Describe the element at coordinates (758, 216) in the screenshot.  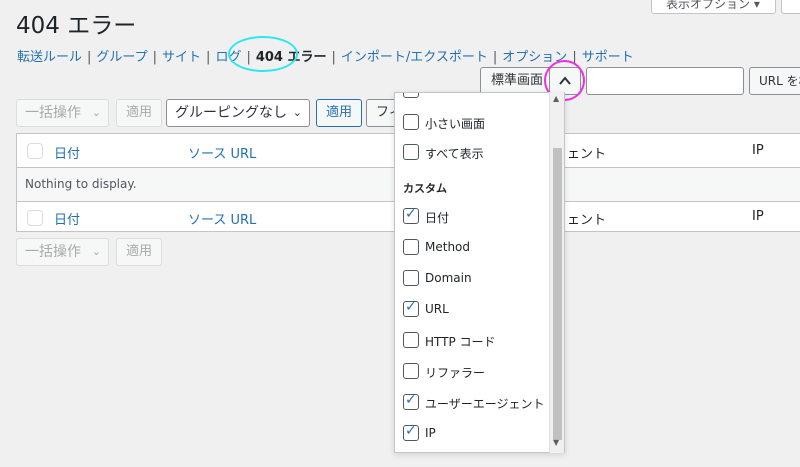
I see `column-ip-footer: IP` at that location.